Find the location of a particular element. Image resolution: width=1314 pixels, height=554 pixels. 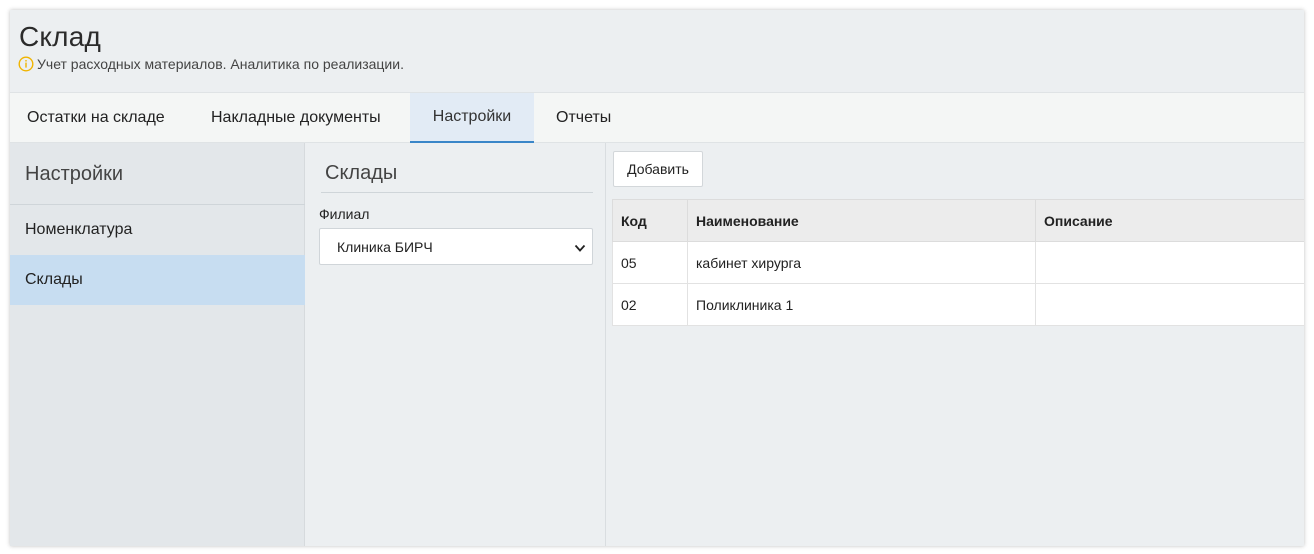

cell-code: 05 is located at coordinates (650, 262).